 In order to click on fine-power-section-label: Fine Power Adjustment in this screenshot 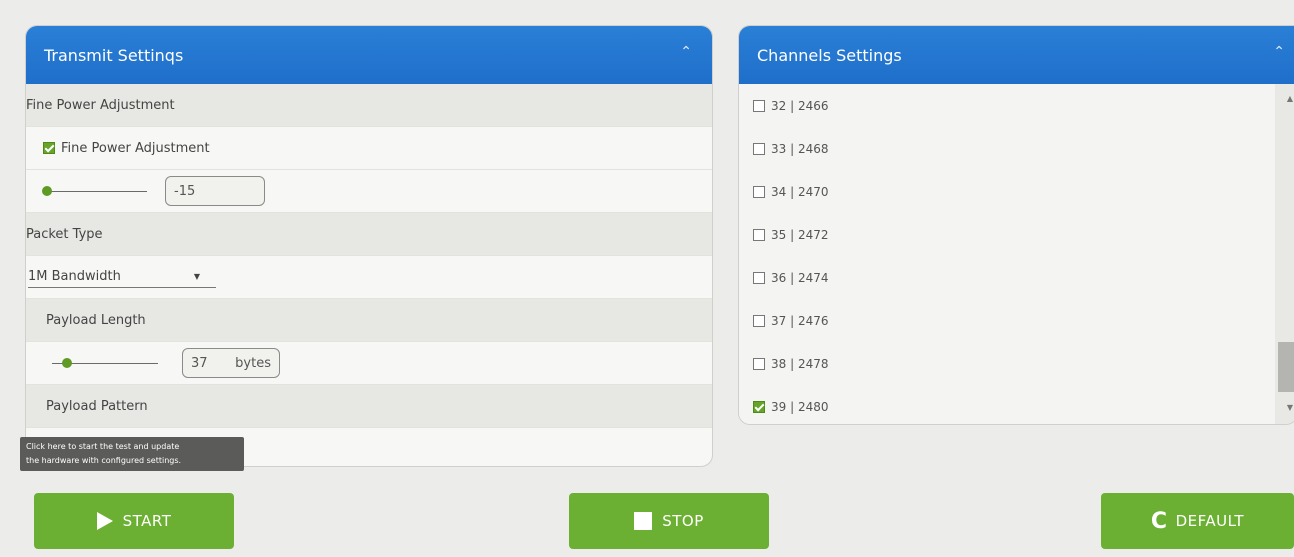, I will do `click(100, 105)`.